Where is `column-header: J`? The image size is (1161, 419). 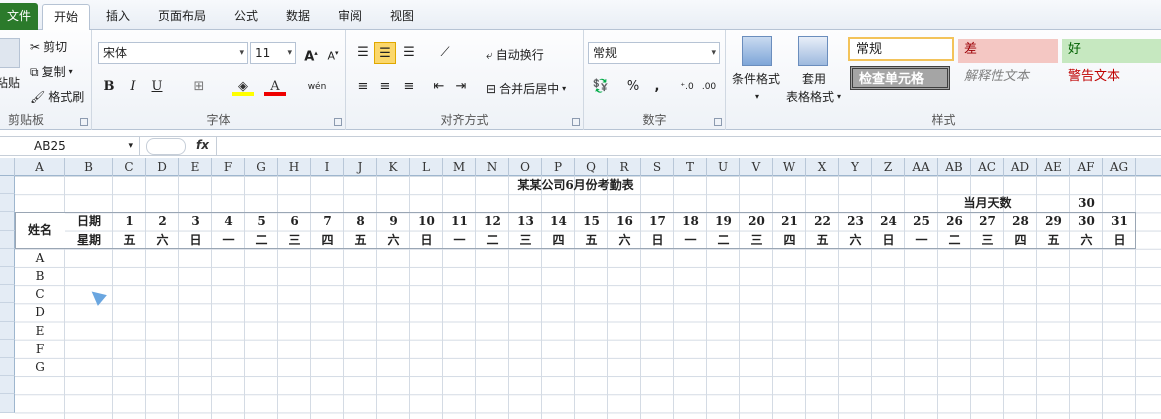
column-header: J is located at coordinates (360, 167).